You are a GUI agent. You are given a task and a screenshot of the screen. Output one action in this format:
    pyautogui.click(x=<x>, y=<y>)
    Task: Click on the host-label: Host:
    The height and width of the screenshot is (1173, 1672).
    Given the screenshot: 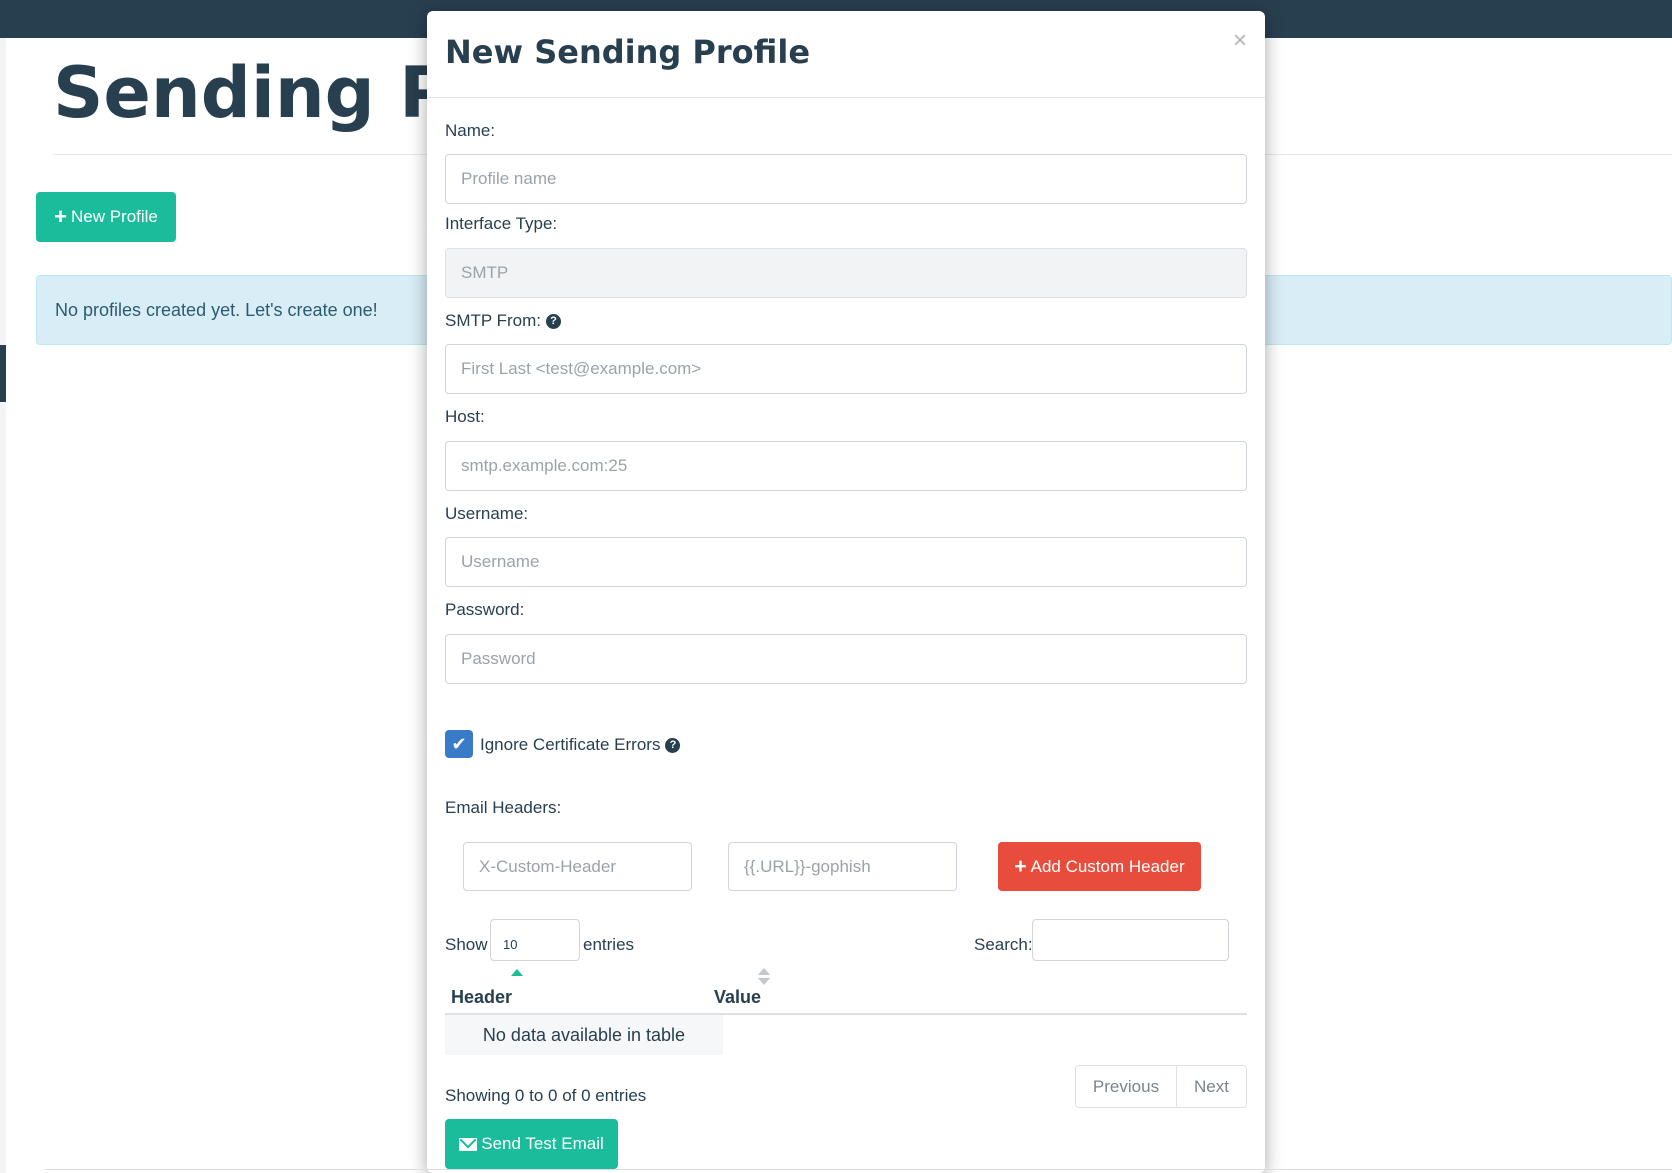 What is the action you would take?
    pyautogui.click(x=465, y=416)
    